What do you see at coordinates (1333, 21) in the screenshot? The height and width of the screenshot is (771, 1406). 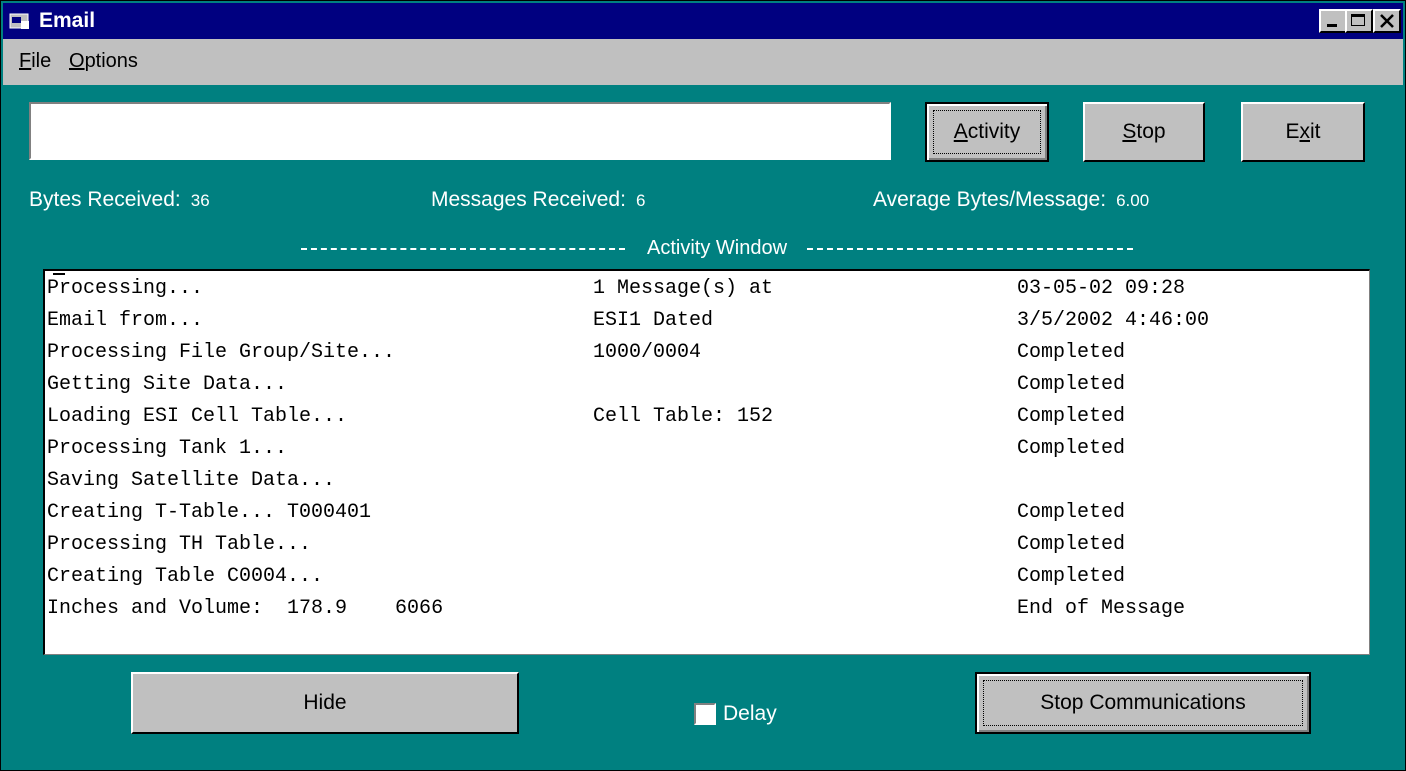 I see `minimize-button` at bounding box center [1333, 21].